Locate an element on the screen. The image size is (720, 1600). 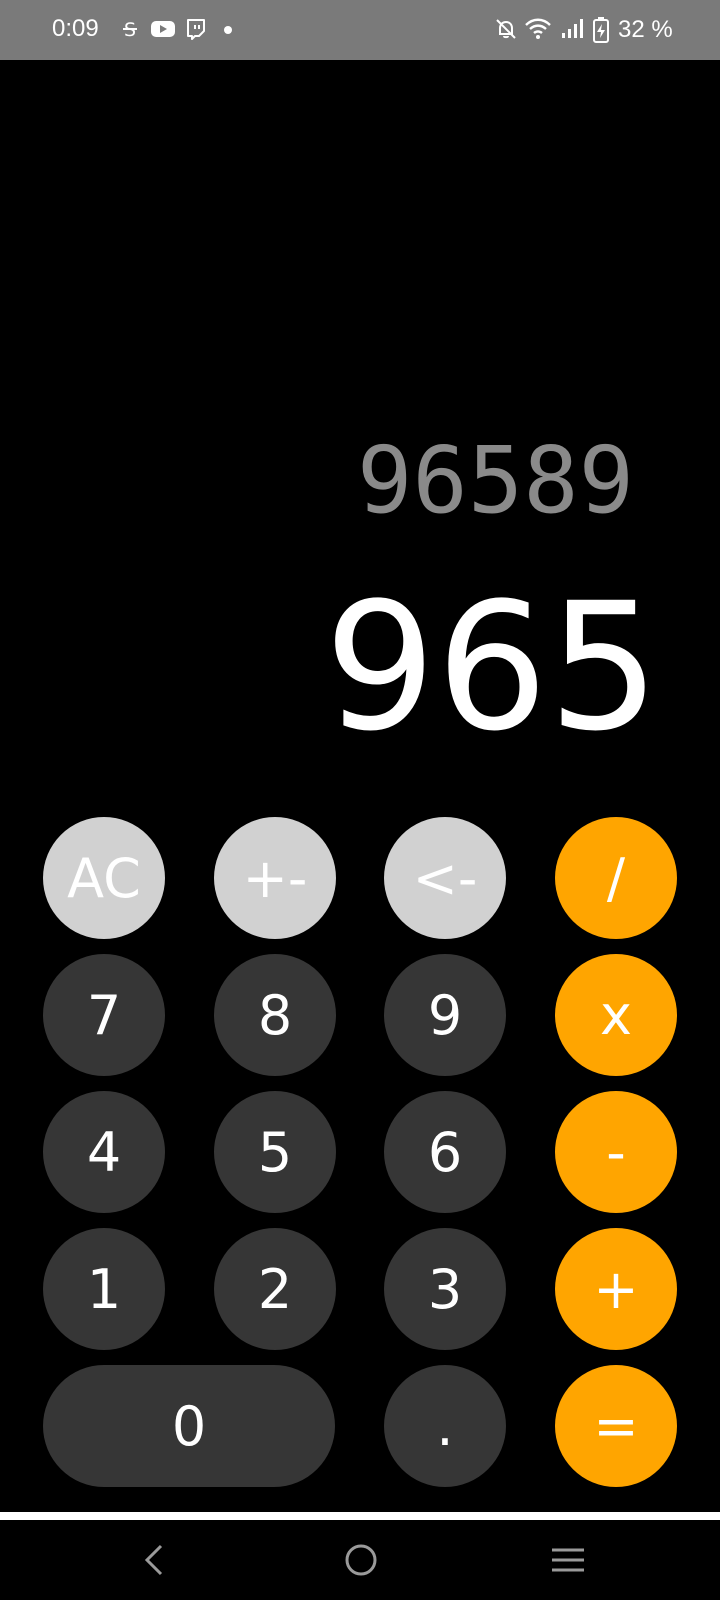
status-time: 0:09 is located at coordinates (75, 28).